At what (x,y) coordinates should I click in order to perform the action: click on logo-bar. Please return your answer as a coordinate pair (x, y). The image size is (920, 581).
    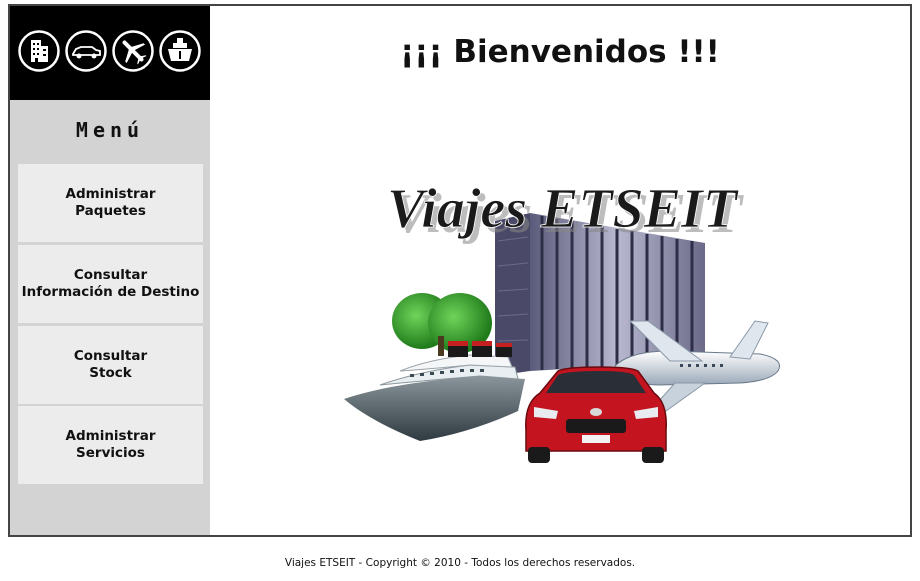
    Looking at the image, I should click on (110, 53).